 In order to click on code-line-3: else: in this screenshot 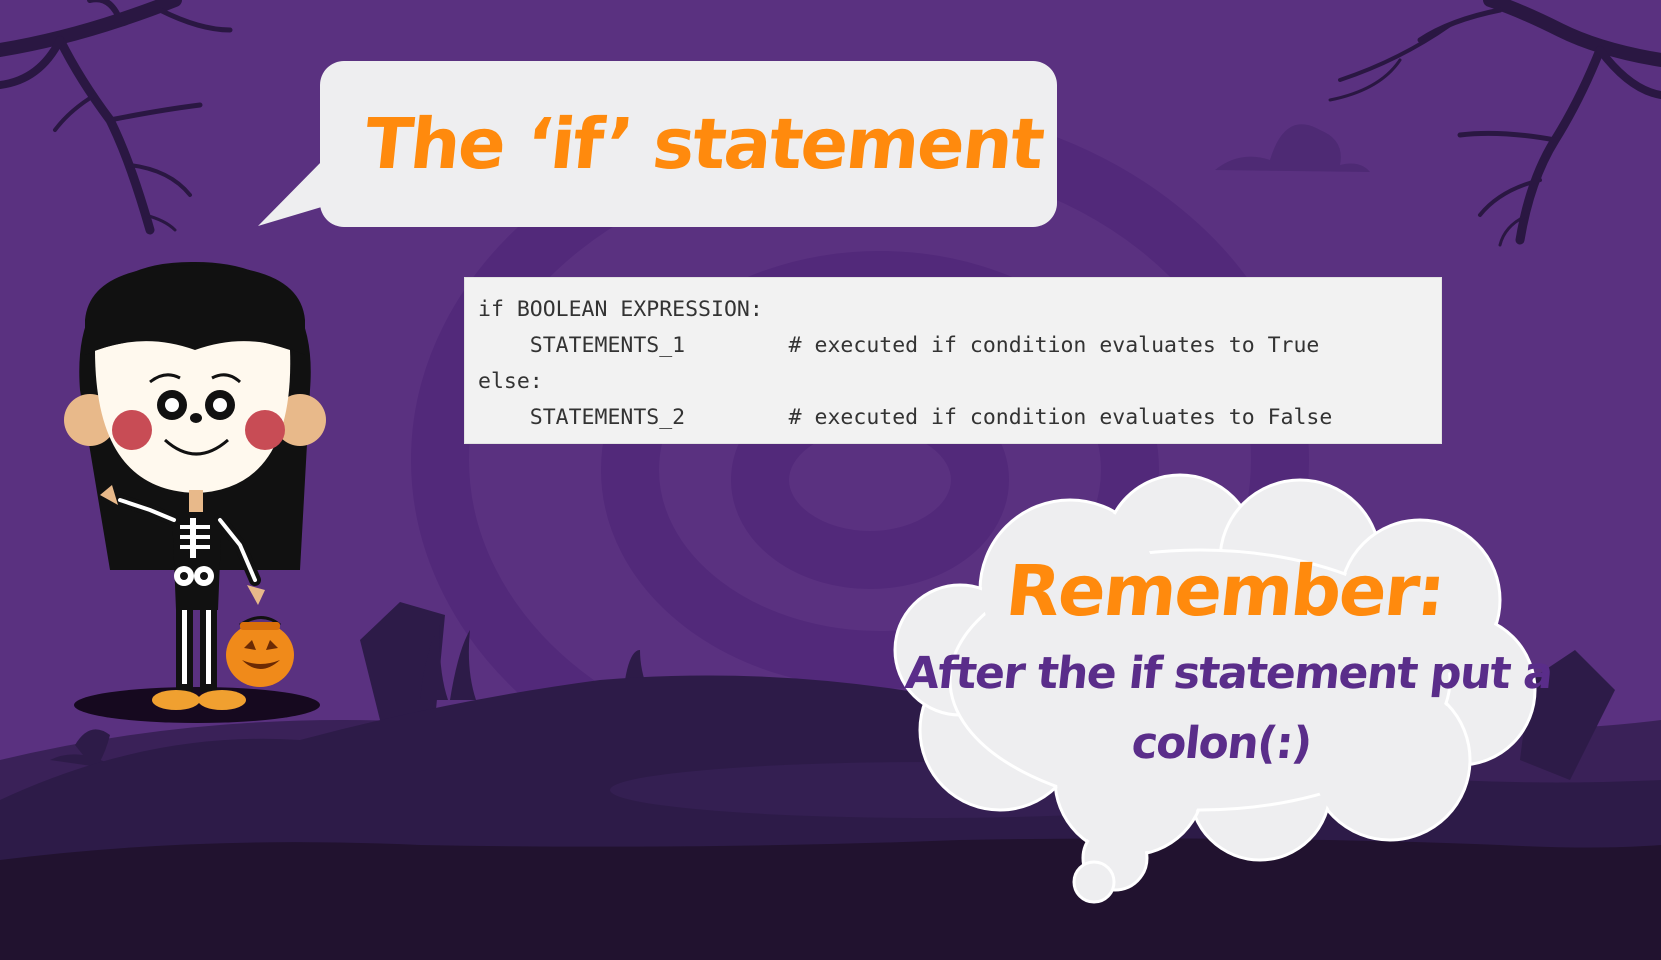, I will do `click(510, 381)`.